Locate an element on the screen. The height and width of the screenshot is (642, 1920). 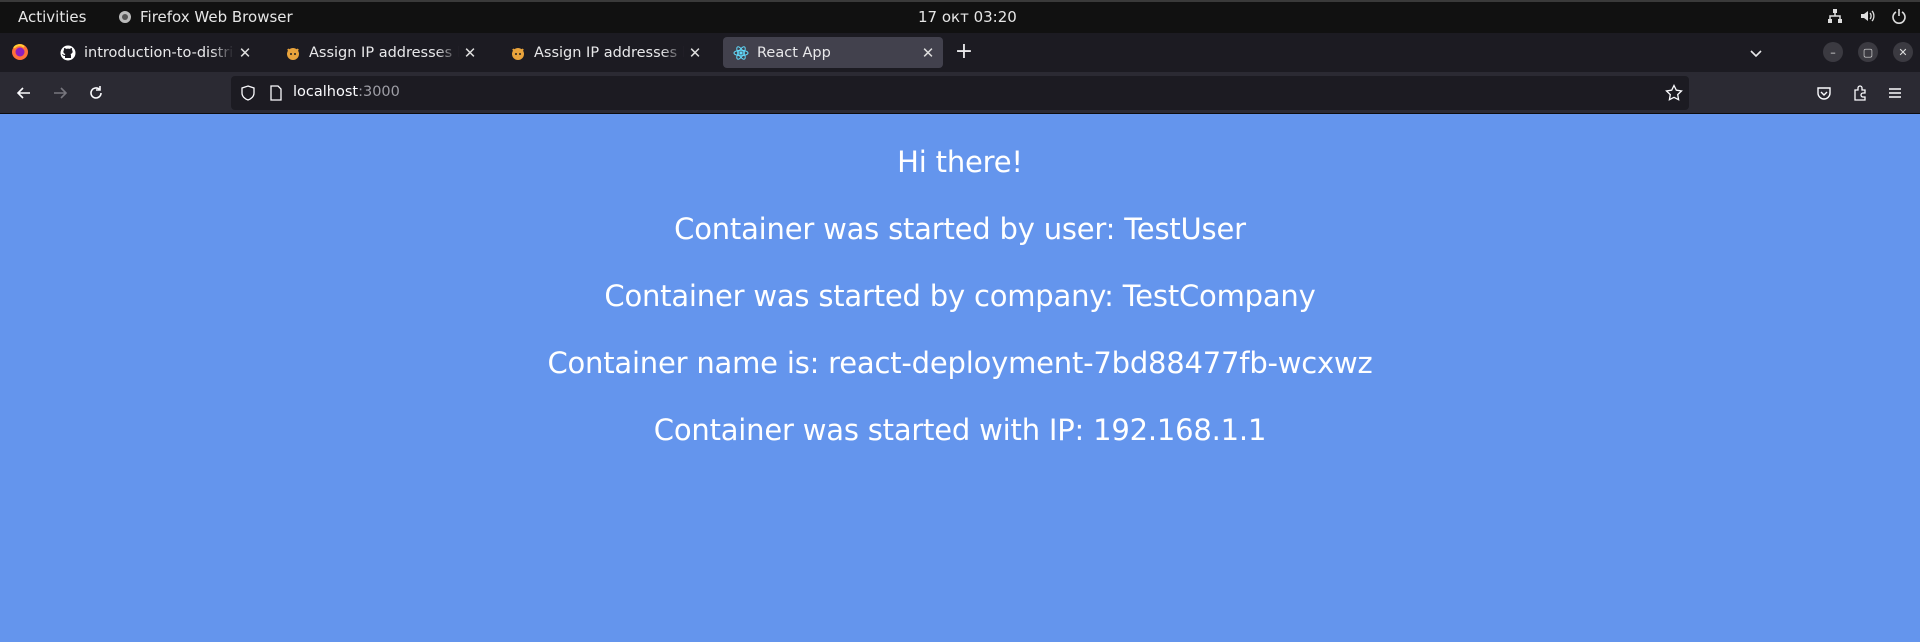
power-icon is located at coordinates (1899, 16).